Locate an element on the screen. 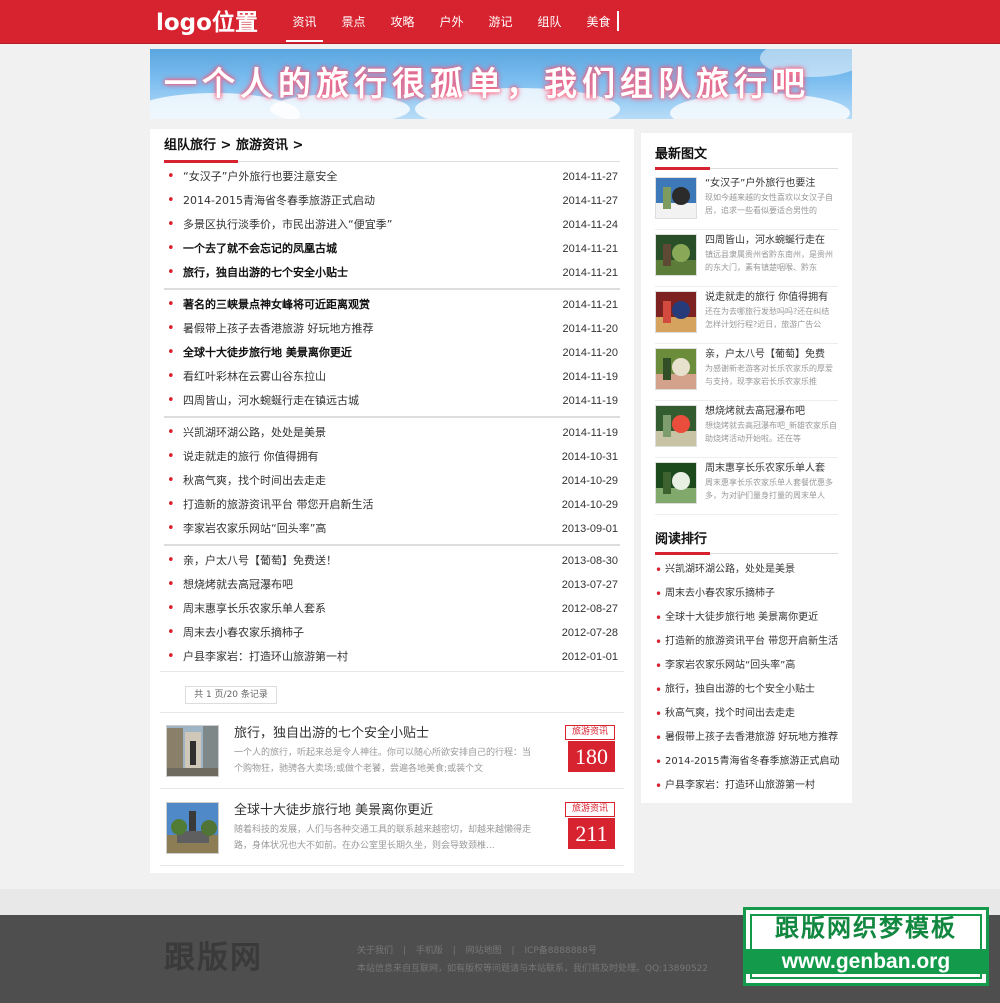  news-title: 说走就走的旅行 你值得拥有 is located at coordinates (368, 457).